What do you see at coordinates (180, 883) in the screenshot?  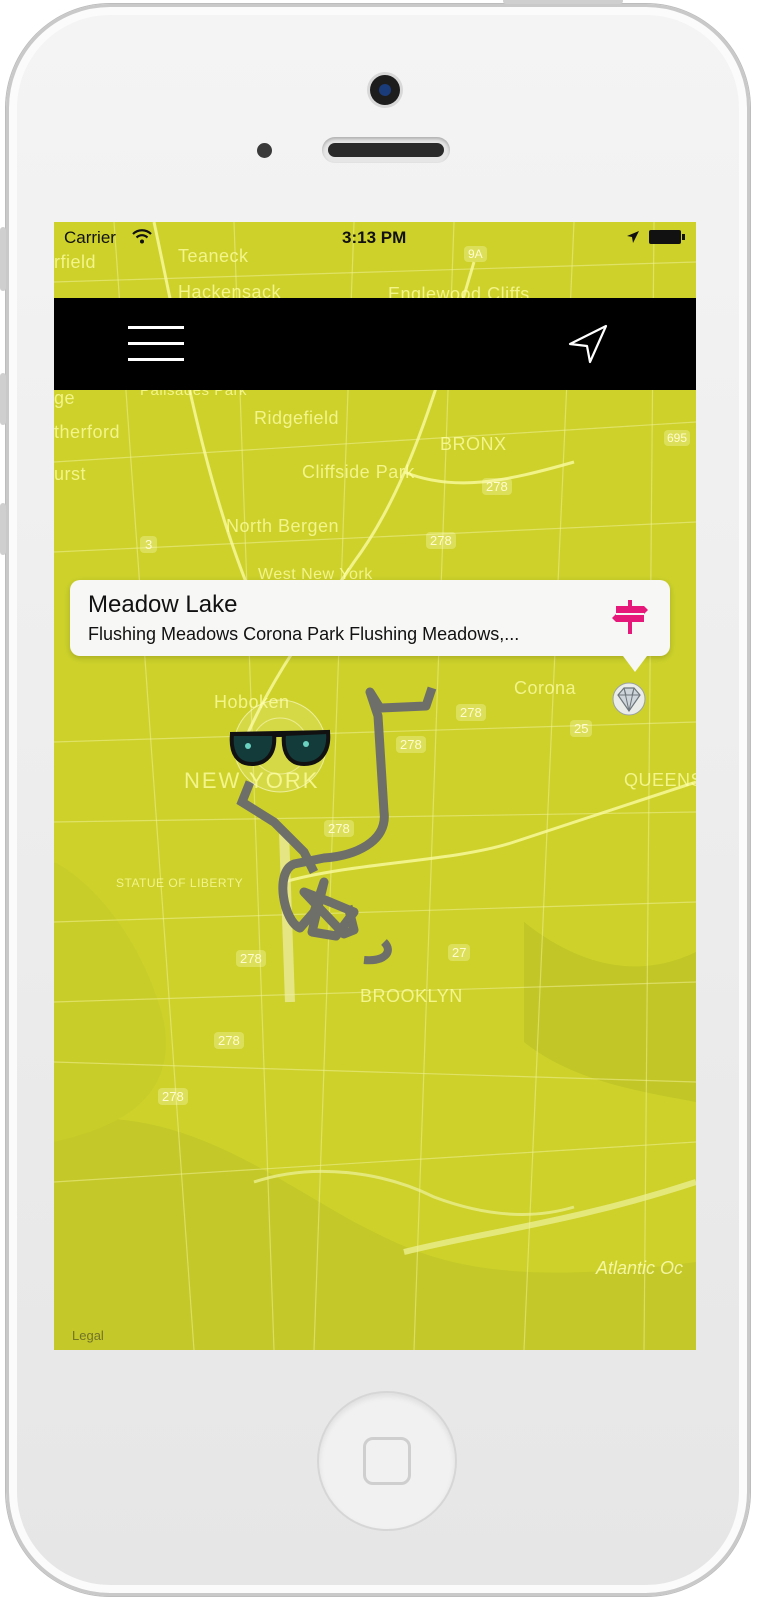 I see `map-label: STATUE OF LIBERTY` at bounding box center [180, 883].